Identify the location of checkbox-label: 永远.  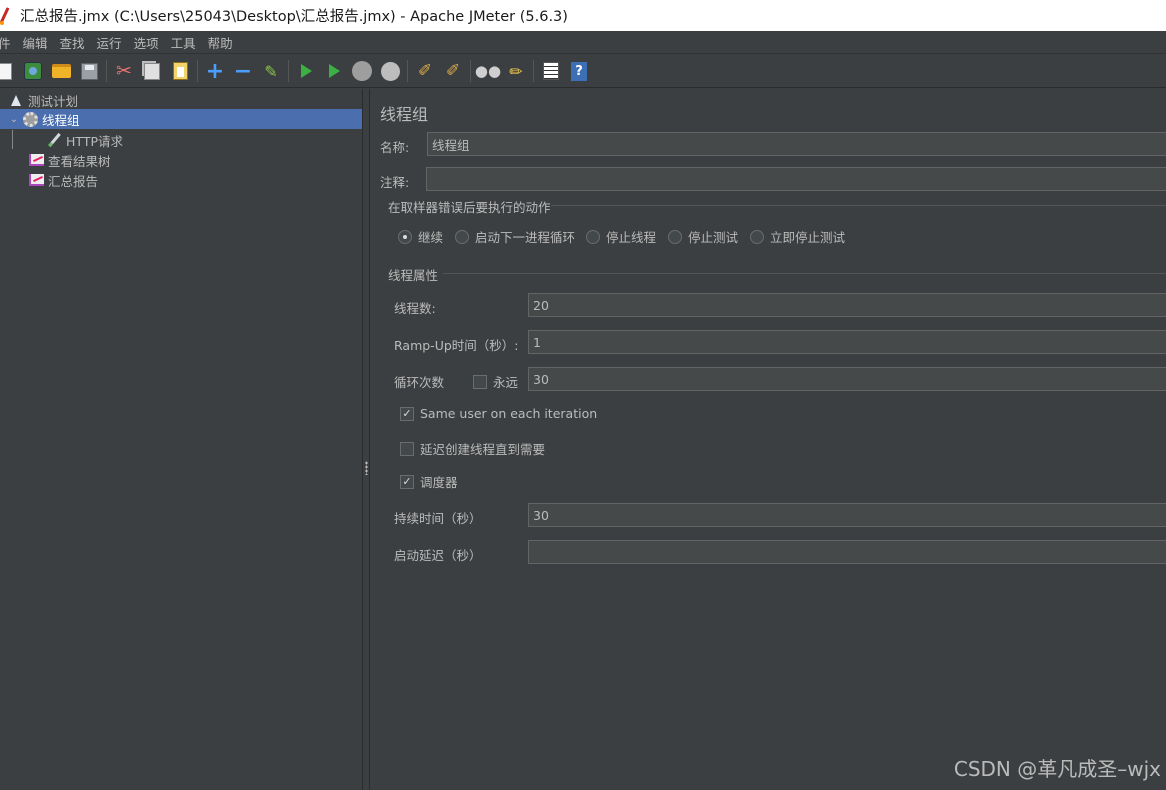
(506, 382).